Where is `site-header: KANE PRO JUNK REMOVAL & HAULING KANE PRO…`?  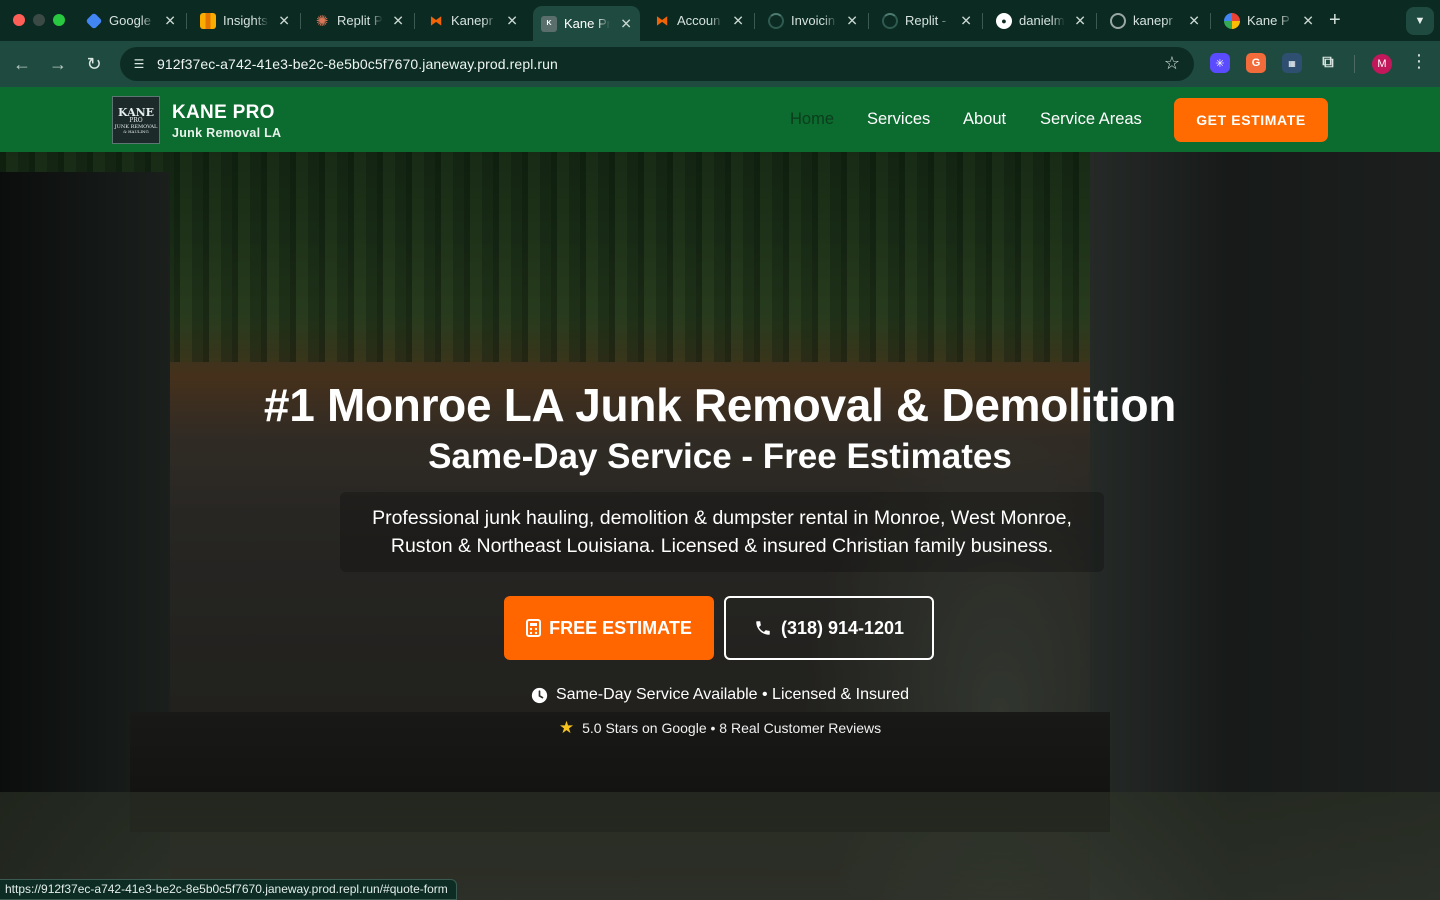 site-header: KANE PRO JUNK REMOVAL & HAULING KANE PRO… is located at coordinates (720, 119).